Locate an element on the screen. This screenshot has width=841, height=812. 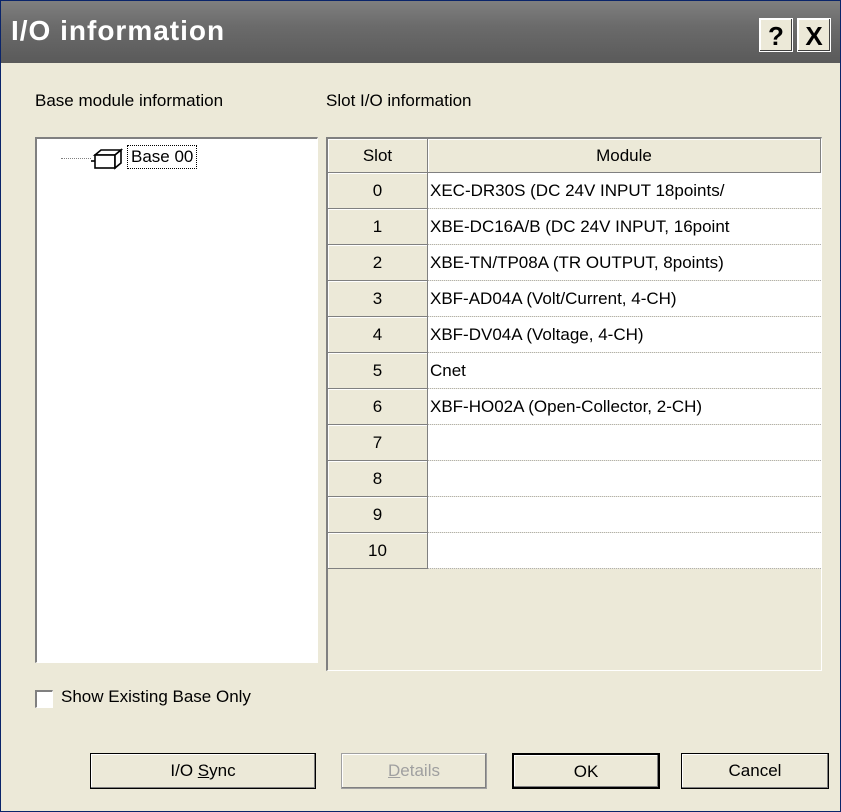
slot-number-cell: 9 is located at coordinates (378, 514).